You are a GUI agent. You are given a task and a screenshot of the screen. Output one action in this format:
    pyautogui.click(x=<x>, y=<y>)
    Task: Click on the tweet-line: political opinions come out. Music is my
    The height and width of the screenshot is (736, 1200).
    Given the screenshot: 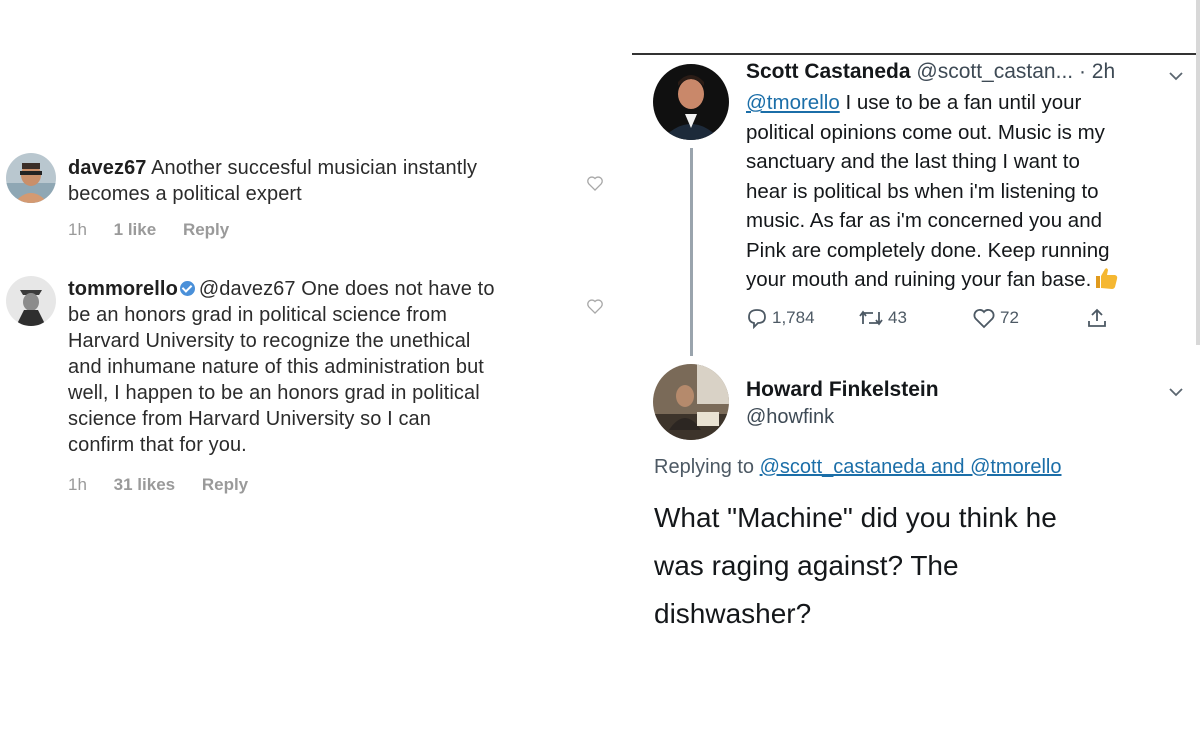 What is the action you would take?
    pyautogui.click(x=925, y=132)
    